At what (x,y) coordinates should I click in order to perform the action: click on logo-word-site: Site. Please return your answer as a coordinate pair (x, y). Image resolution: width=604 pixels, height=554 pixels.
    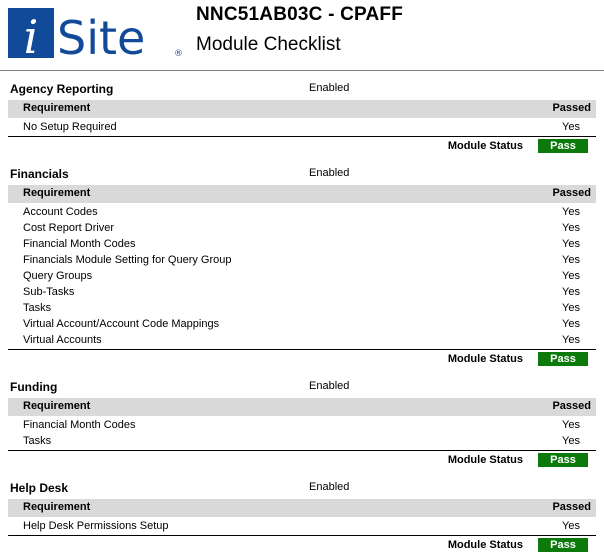
    Looking at the image, I should click on (101, 34).